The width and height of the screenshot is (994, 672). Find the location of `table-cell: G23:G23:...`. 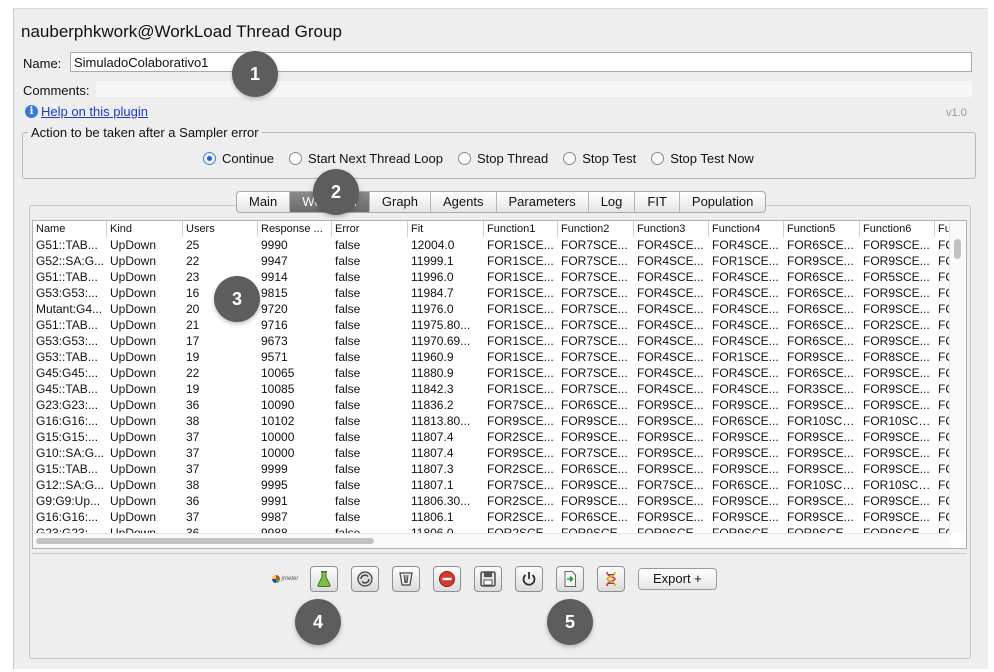

table-cell: G23:G23:... is located at coordinates (67, 529).